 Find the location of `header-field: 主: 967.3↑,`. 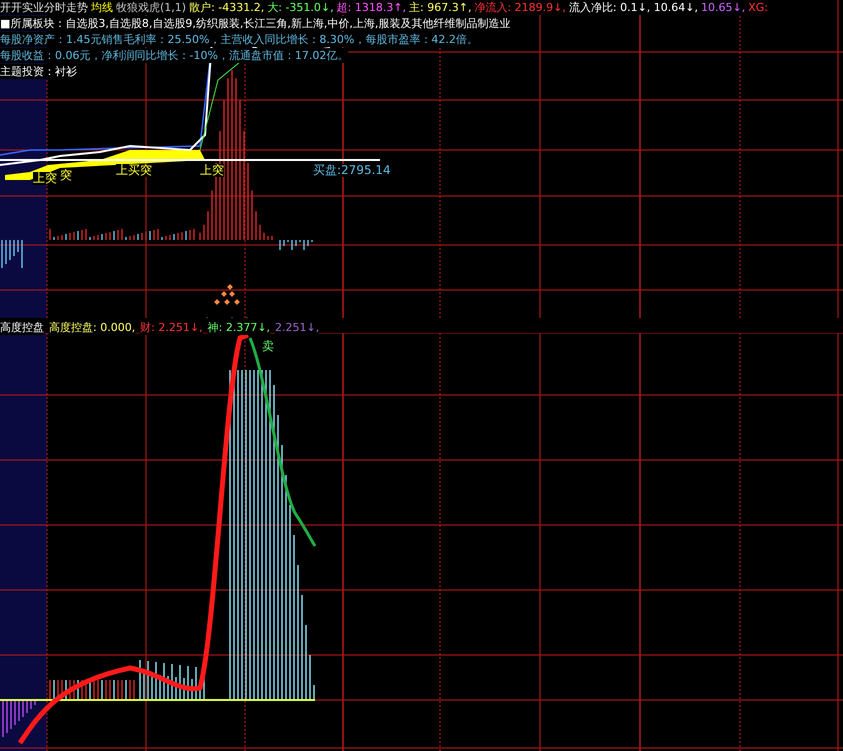

header-field: 主: 967.3↑, is located at coordinates (440, 7).